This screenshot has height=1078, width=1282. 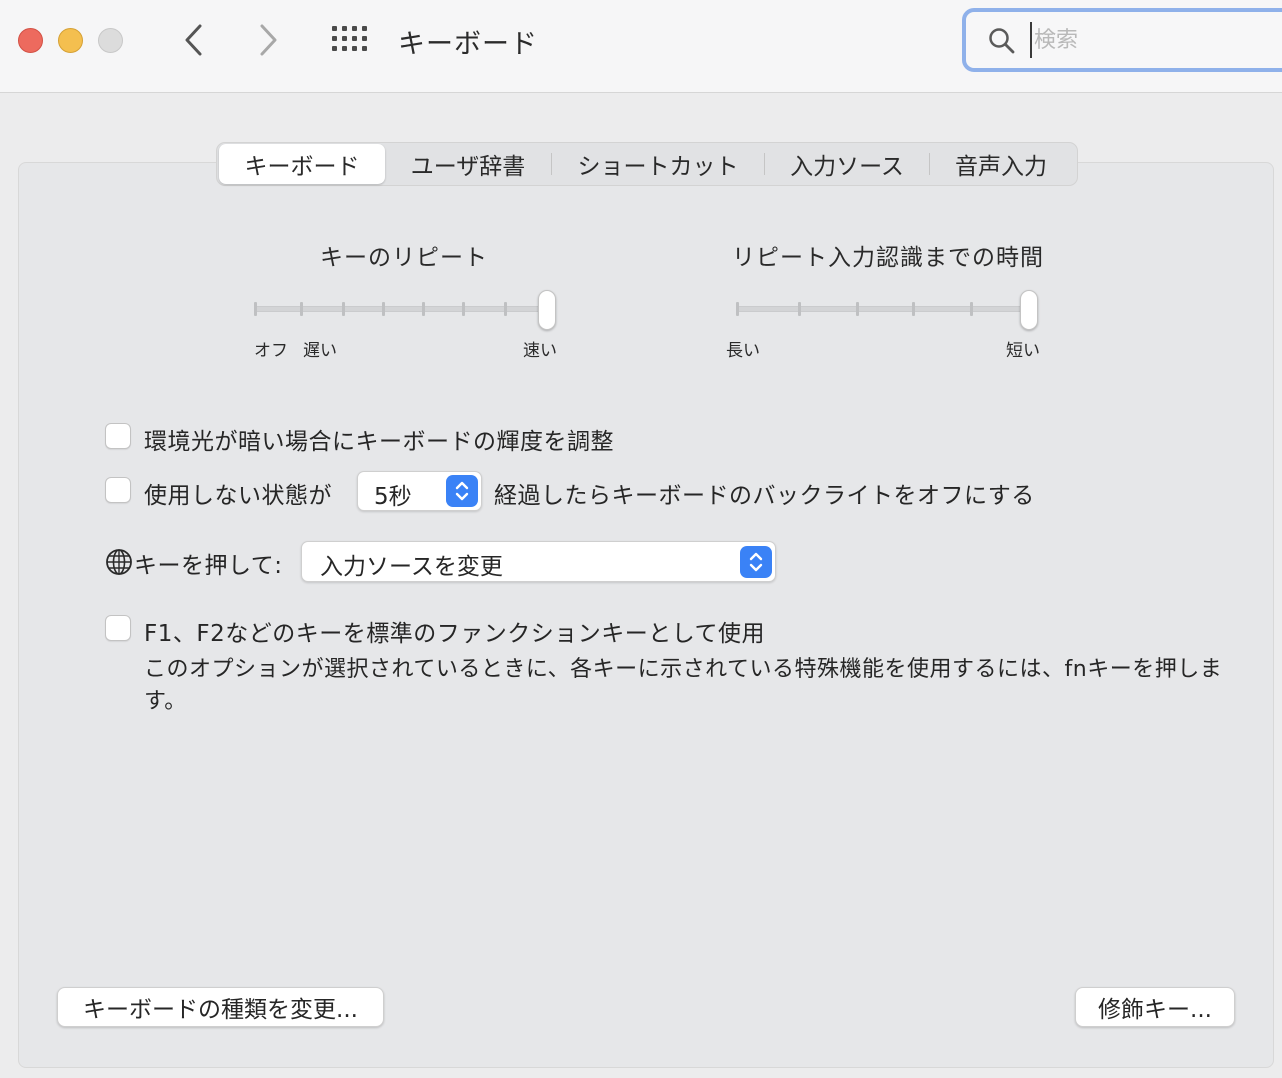 I want to click on key-repeat-slow-label: 遅い, so click(x=320, y=351).